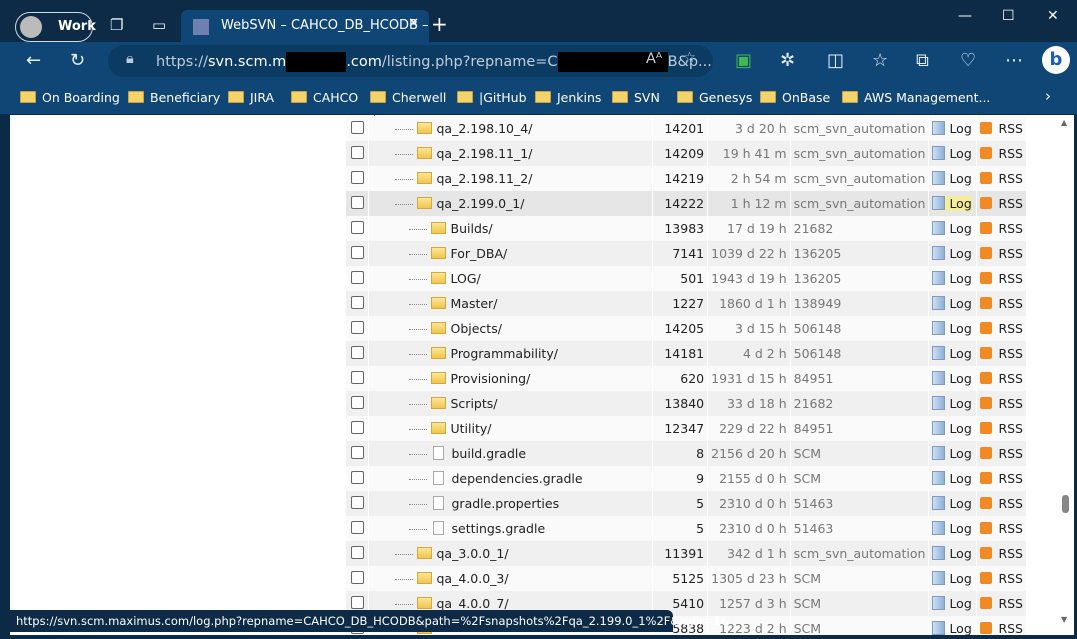  What do you see at coordinates (77, 60) in the screenshot?
I see `refresh-icon: ↻` at bounding box center [77, 60].